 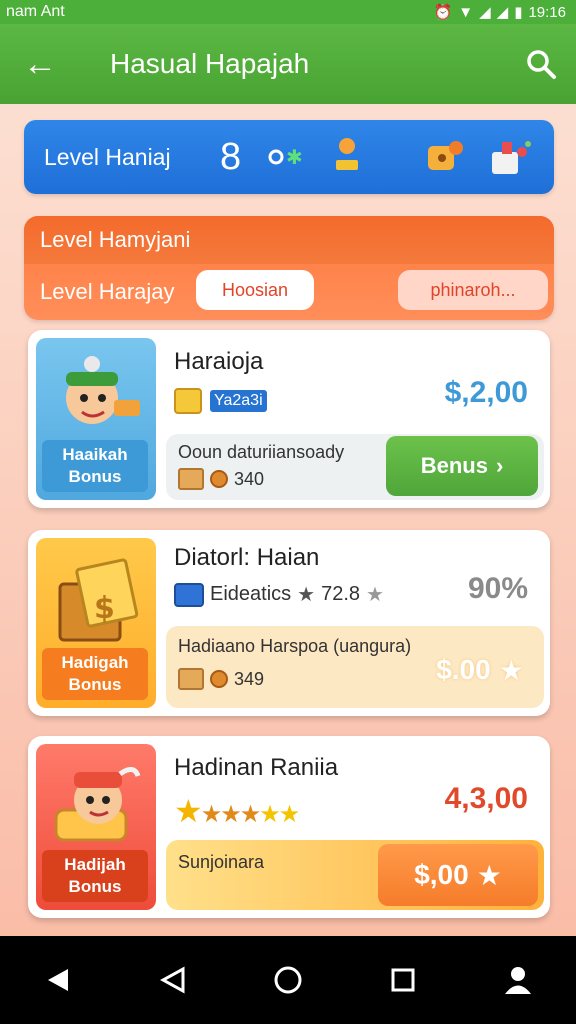 What do you see at coordinates (249, 678) in the screenshot?
I see `offer-meta-value: 349` at bounding box center [249, 678].